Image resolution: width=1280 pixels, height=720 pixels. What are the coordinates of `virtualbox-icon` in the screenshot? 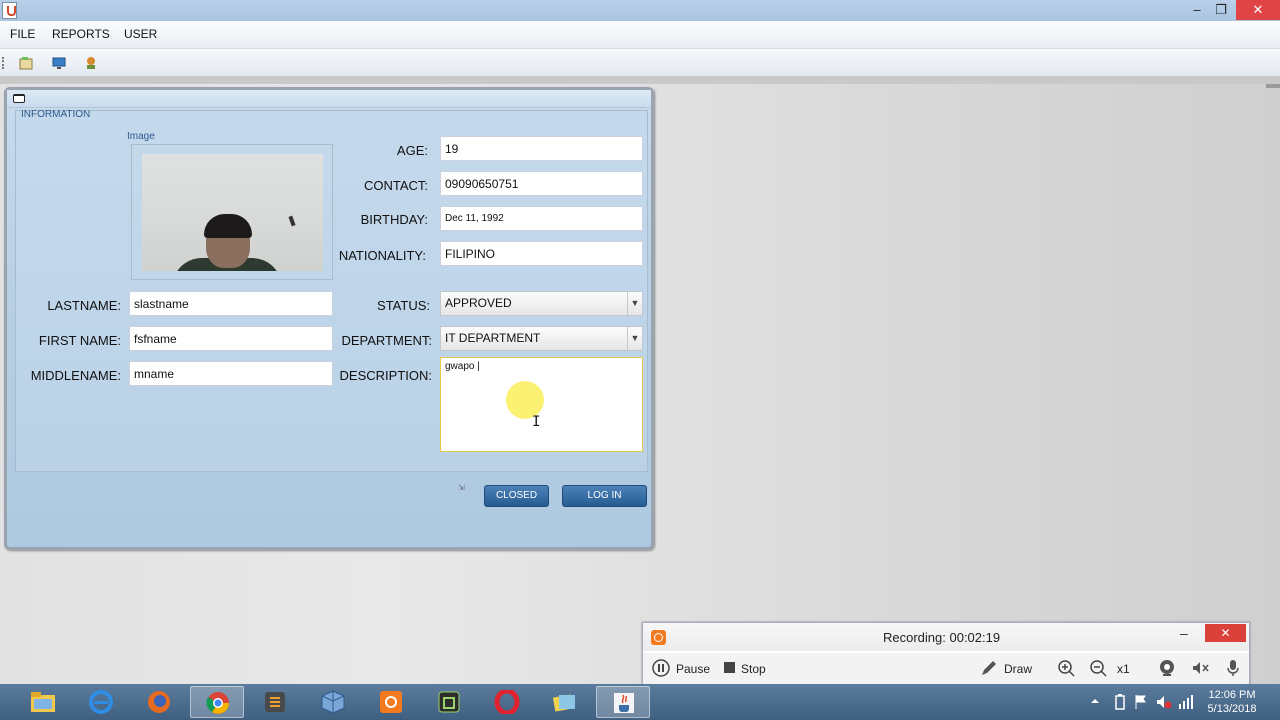 It's located at (333, 702).